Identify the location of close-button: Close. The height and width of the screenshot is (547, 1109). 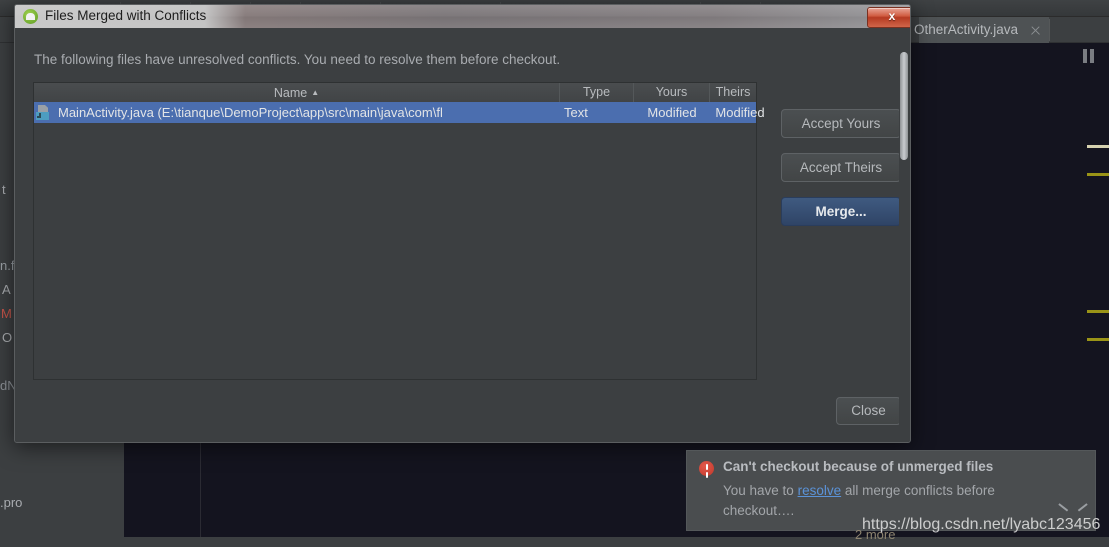
(868, 411).